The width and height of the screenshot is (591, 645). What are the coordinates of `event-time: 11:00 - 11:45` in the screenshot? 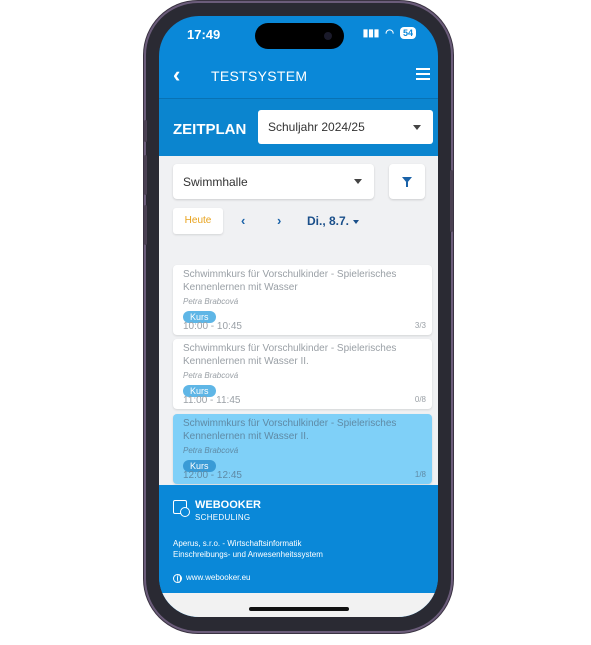 It's located at (212, 400).